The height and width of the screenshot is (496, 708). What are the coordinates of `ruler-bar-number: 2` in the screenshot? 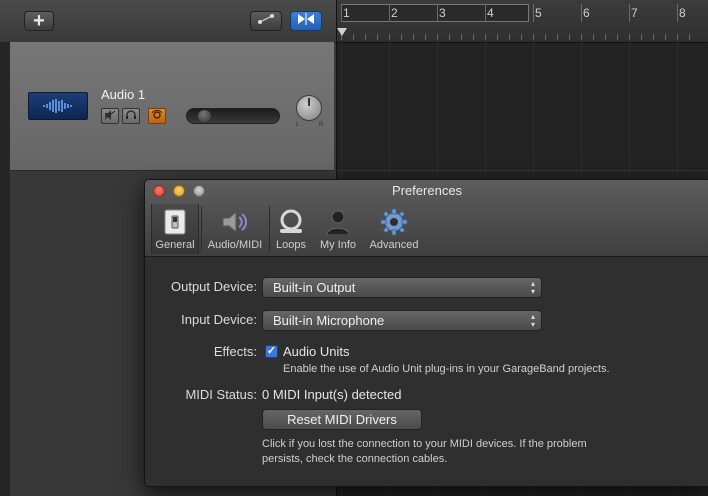 It's located at (394, 13).